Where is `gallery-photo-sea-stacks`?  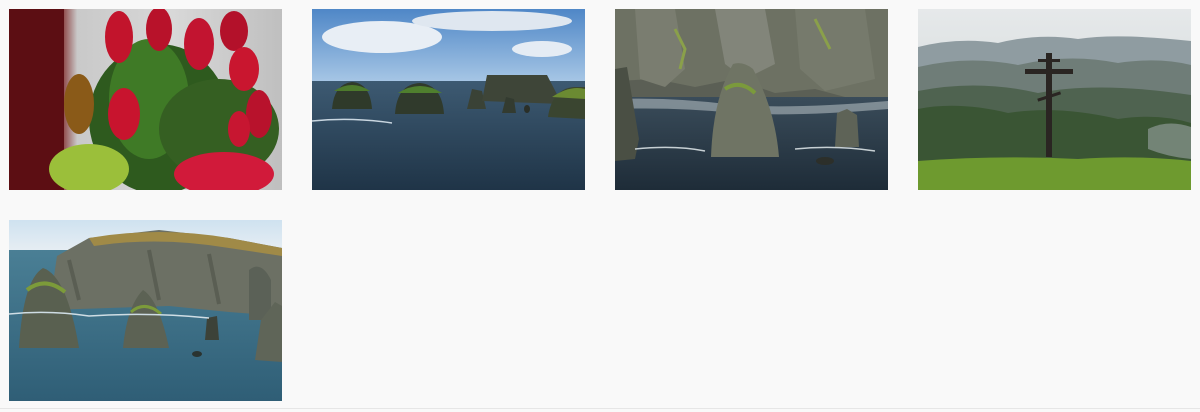 gallery-photo-sea-stacks is located at coordinates (448, 99).